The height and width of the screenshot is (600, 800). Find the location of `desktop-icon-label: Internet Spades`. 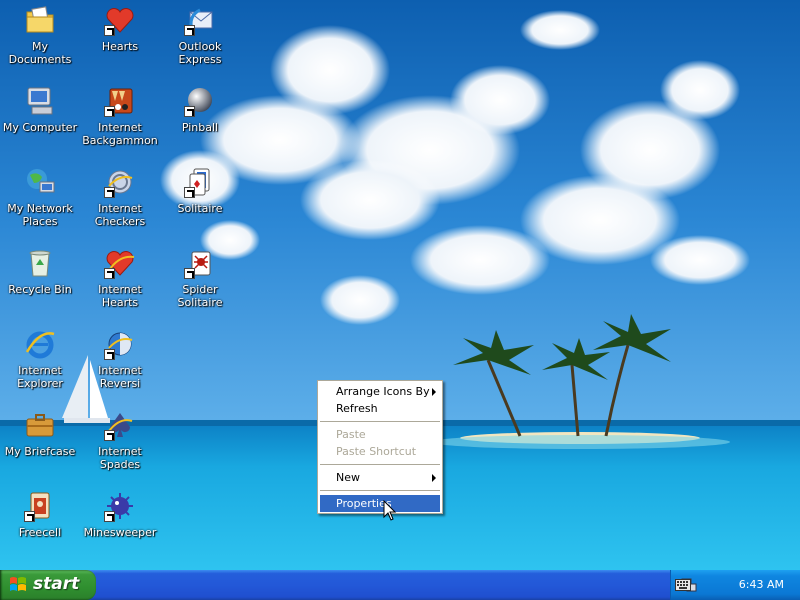

desktop-icon-label: Internet Spades is located at coordinates (120, 458).